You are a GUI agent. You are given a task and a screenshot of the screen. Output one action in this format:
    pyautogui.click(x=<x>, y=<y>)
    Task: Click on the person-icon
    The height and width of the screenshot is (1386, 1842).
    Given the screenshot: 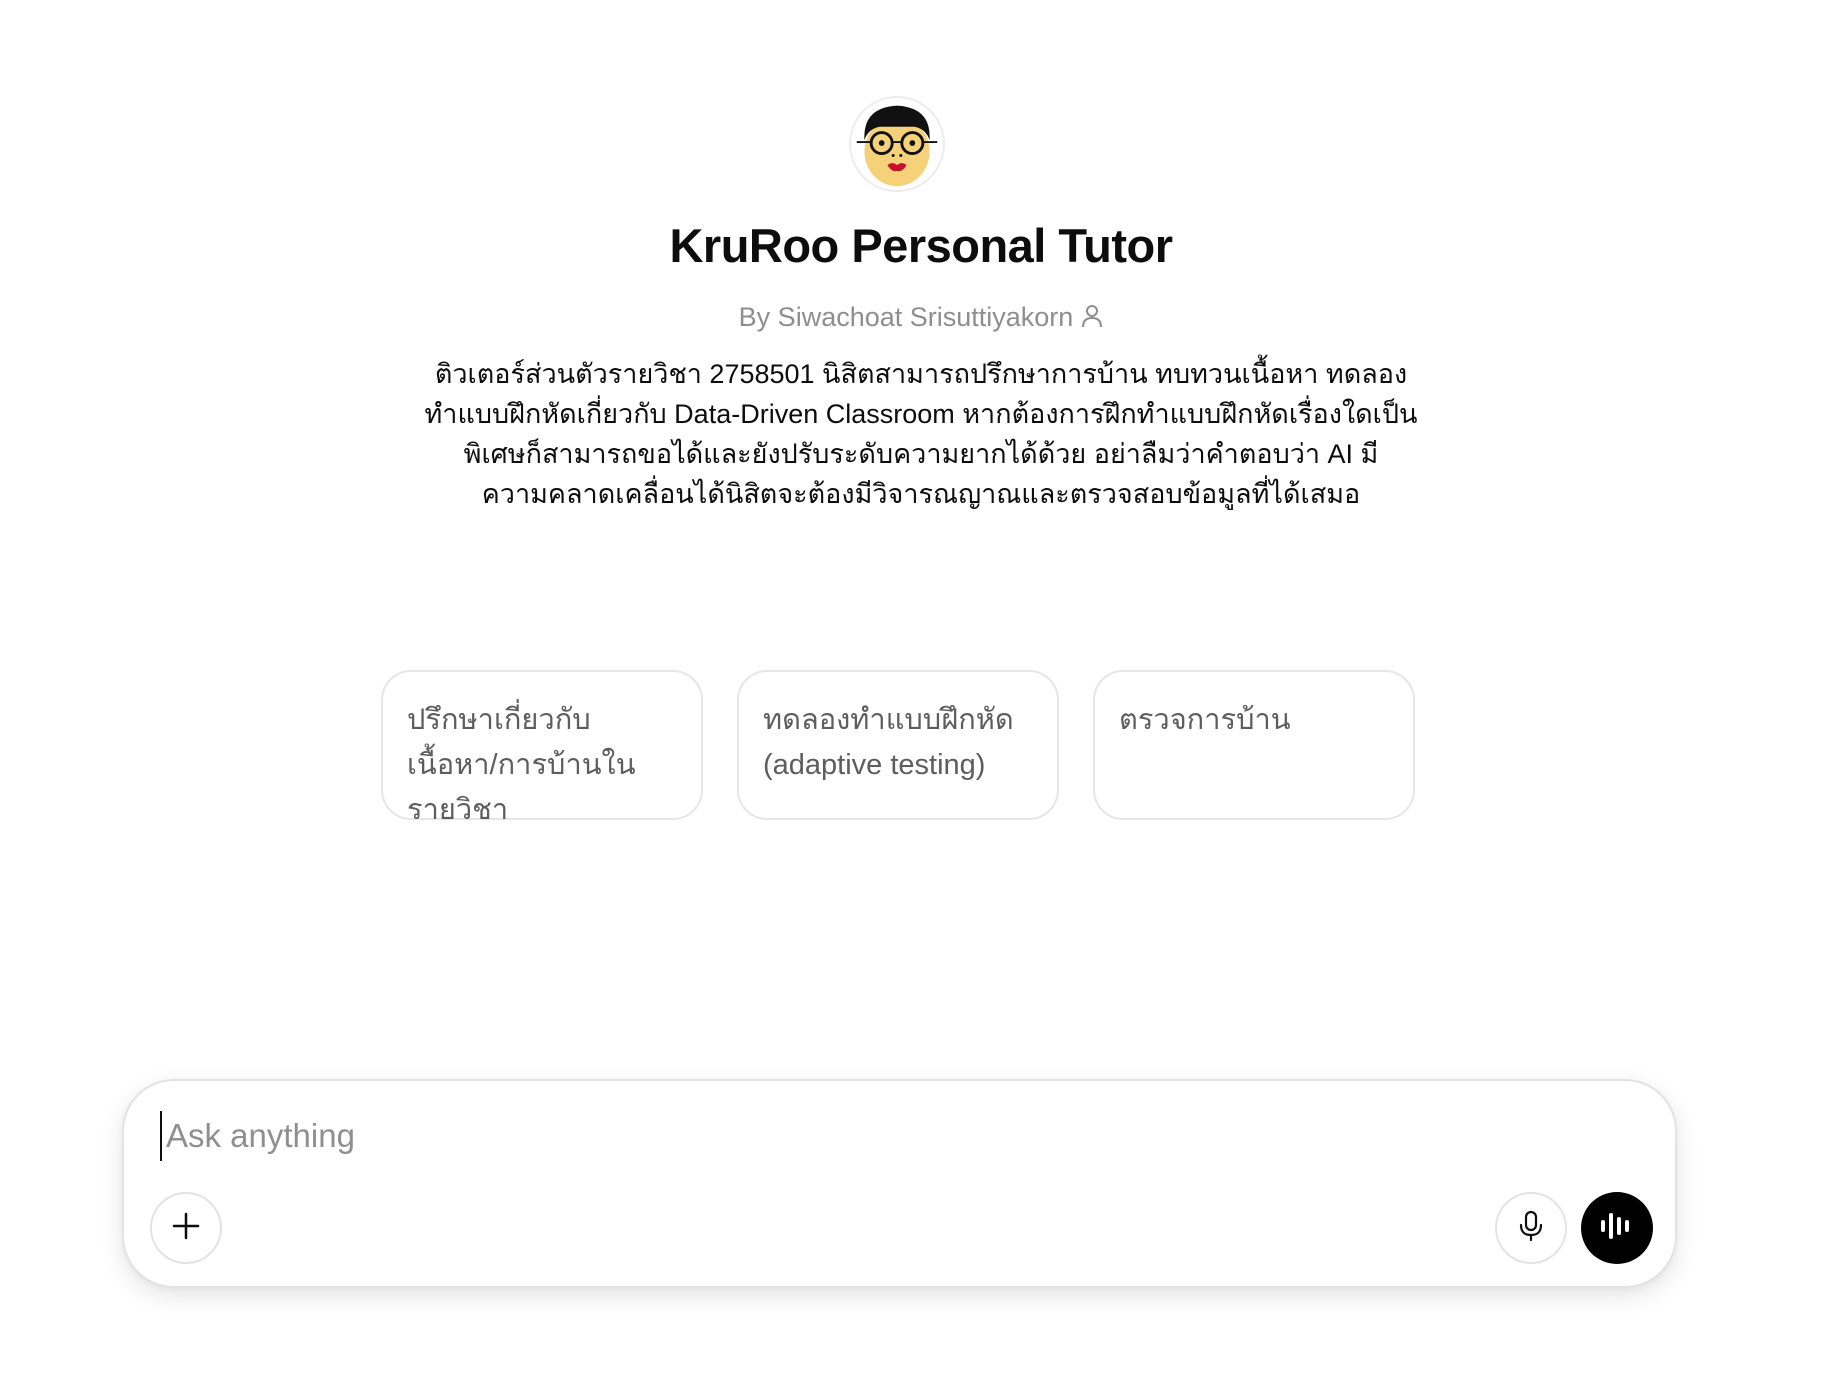 What is the action you would take?
    pyautogui.click(x=1092, y=316)
    